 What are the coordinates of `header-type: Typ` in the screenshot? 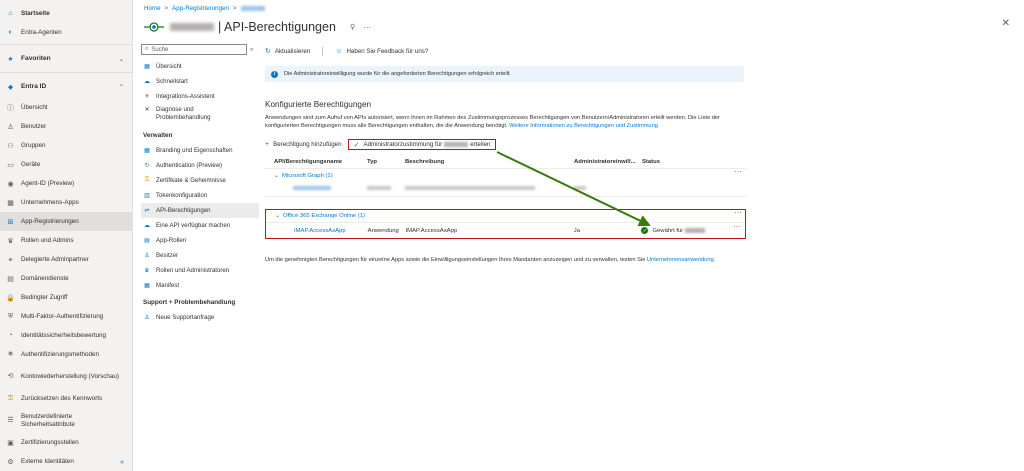 It's located at (386, 162).